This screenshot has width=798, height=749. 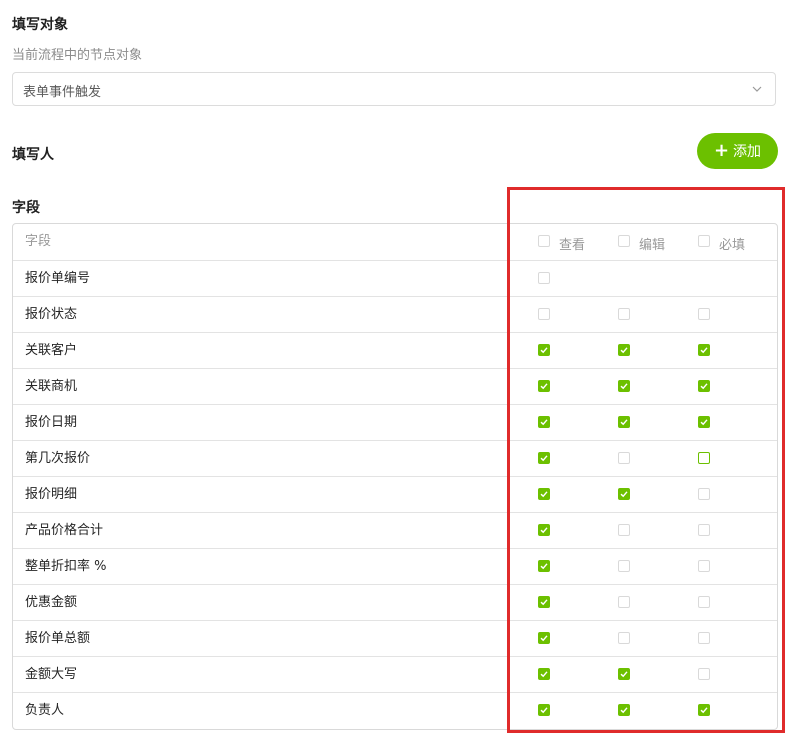 What do you see at coordinates (58, 458) in the screenshot?
I see `field-name: 第几次报价` at bounding box center [58, 458].